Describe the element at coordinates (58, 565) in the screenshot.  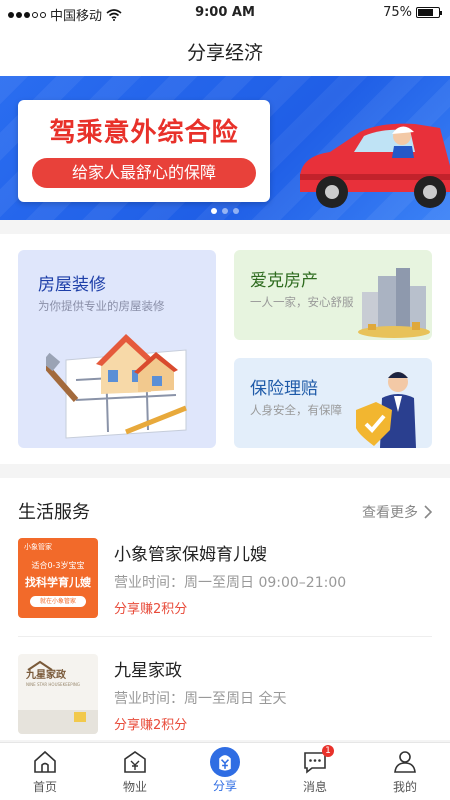
I see `thumb-line1: 适合0-3岁宝宝` at that location.